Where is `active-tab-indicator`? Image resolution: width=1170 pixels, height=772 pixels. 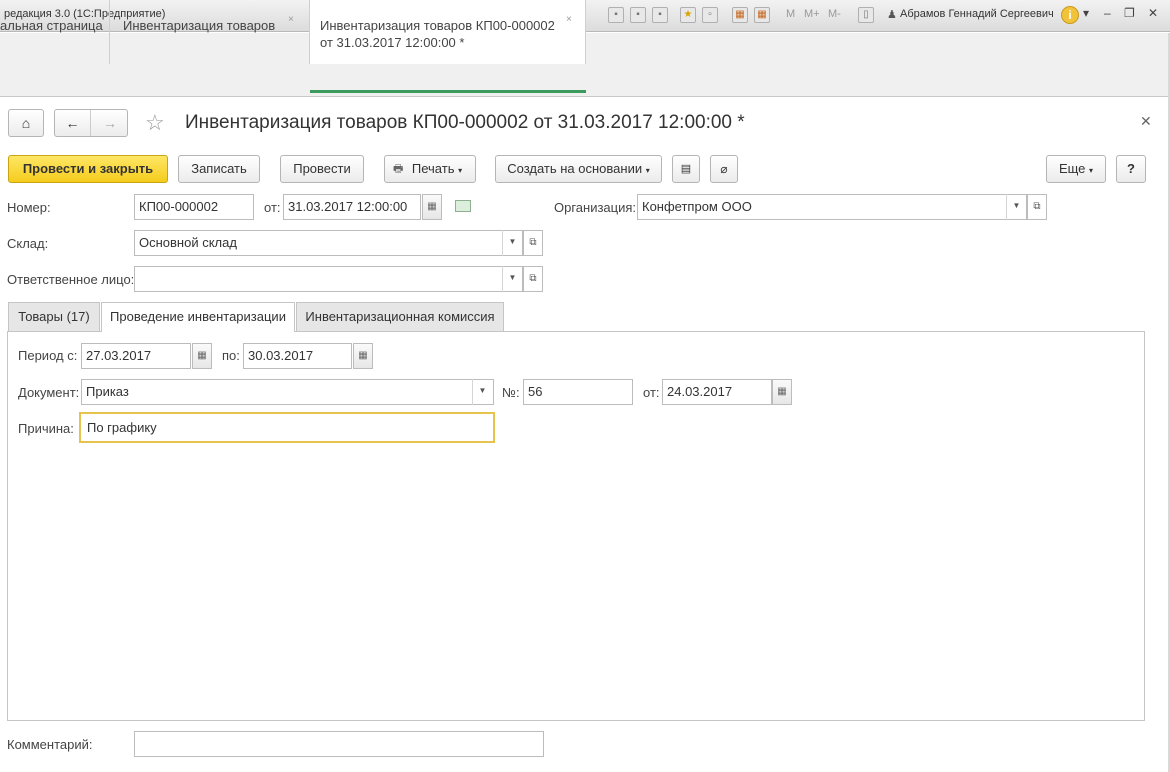
active-tab-indicator is located at coordinates (448, 91).